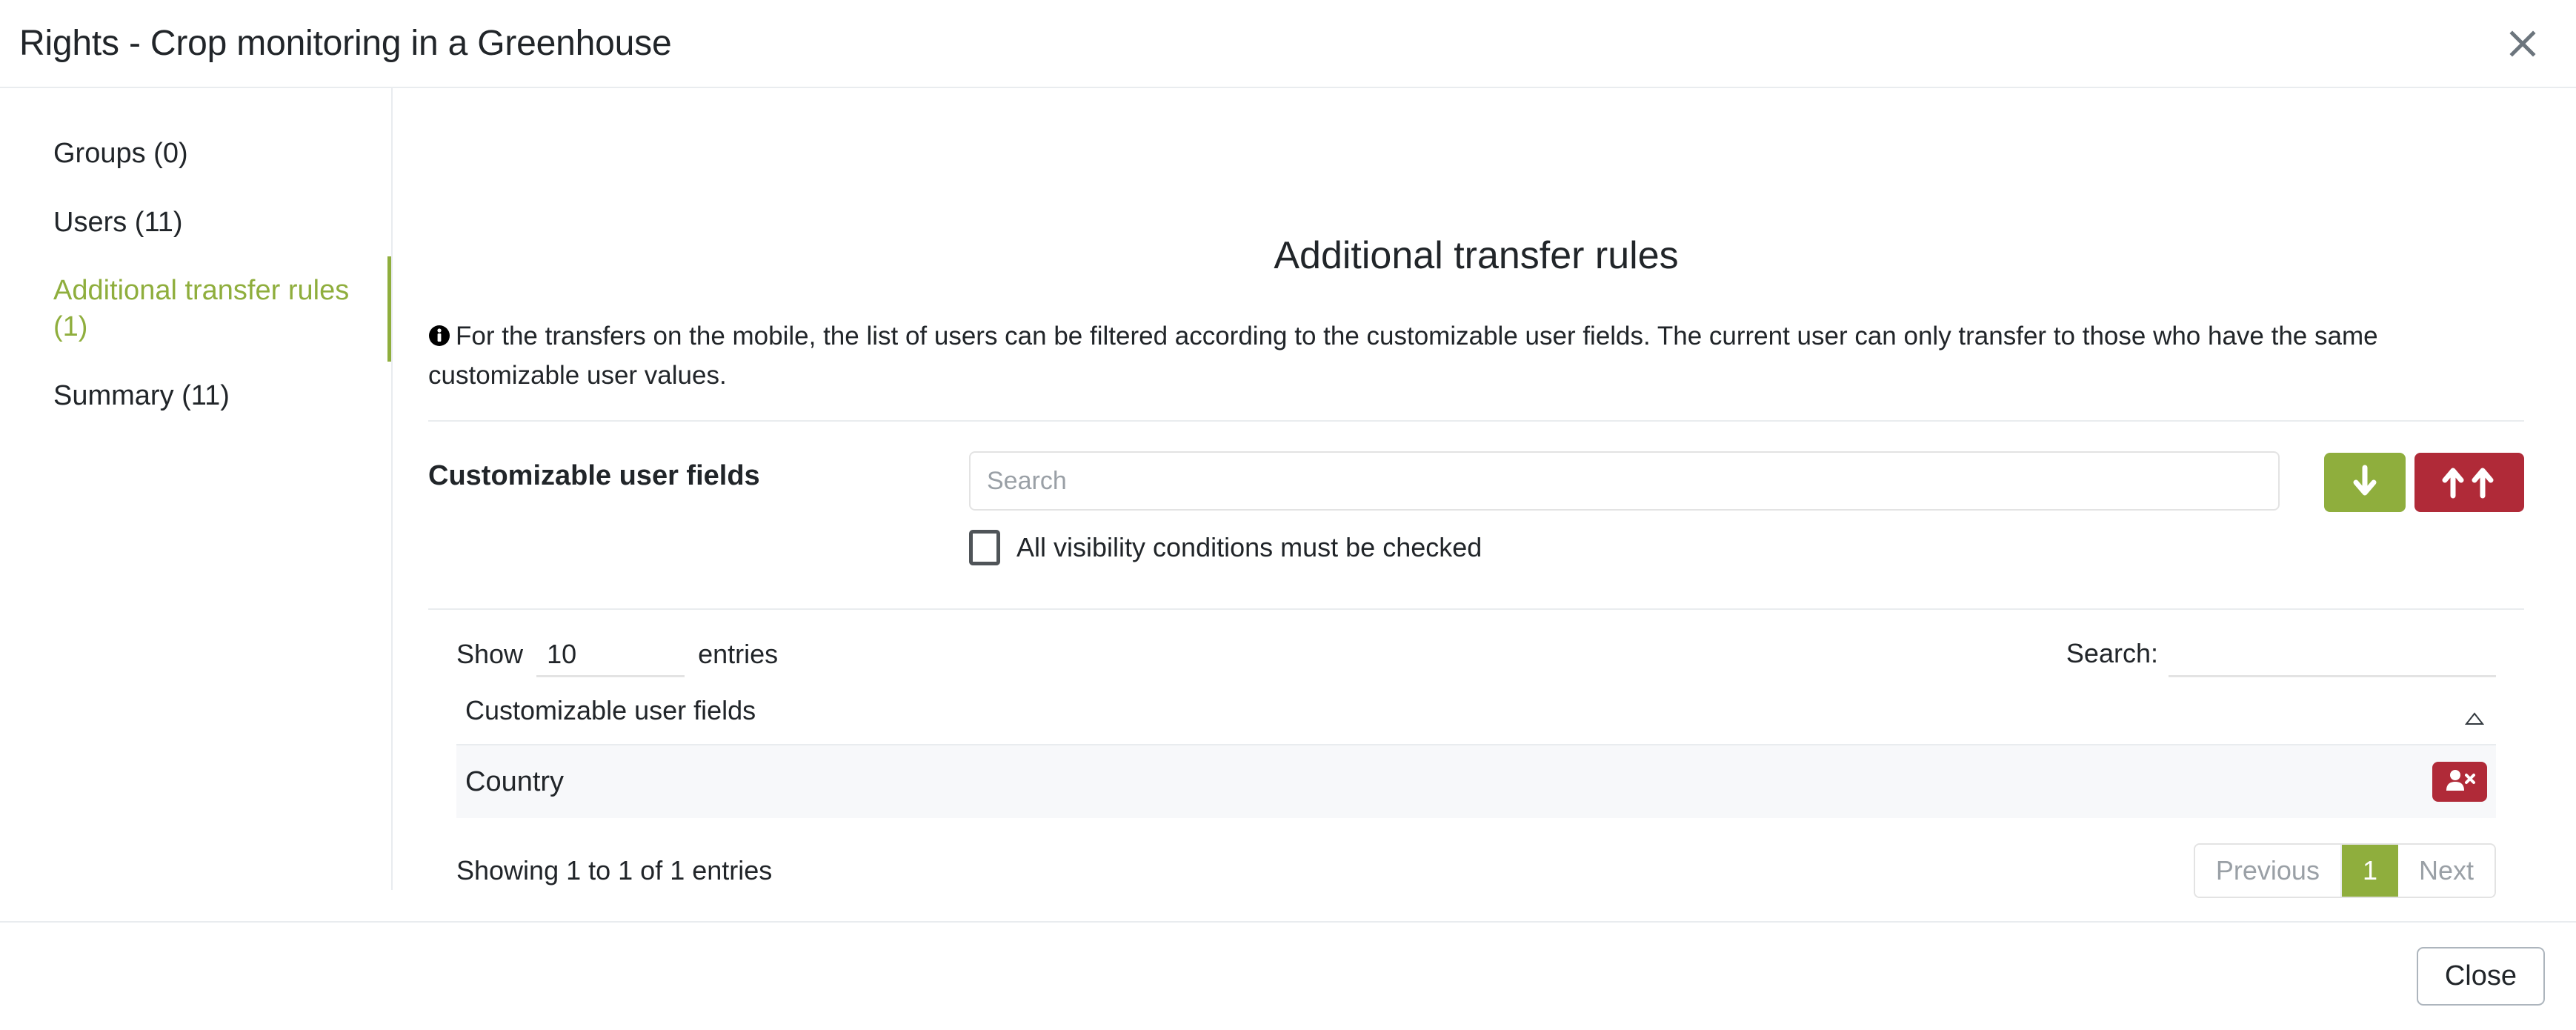 The height and width of the screenshot is (1030, 2576). What do you see at coordinates (2104, 782) in the screenshot?
I see `cell-actions` at bounding box center [2104, 782].